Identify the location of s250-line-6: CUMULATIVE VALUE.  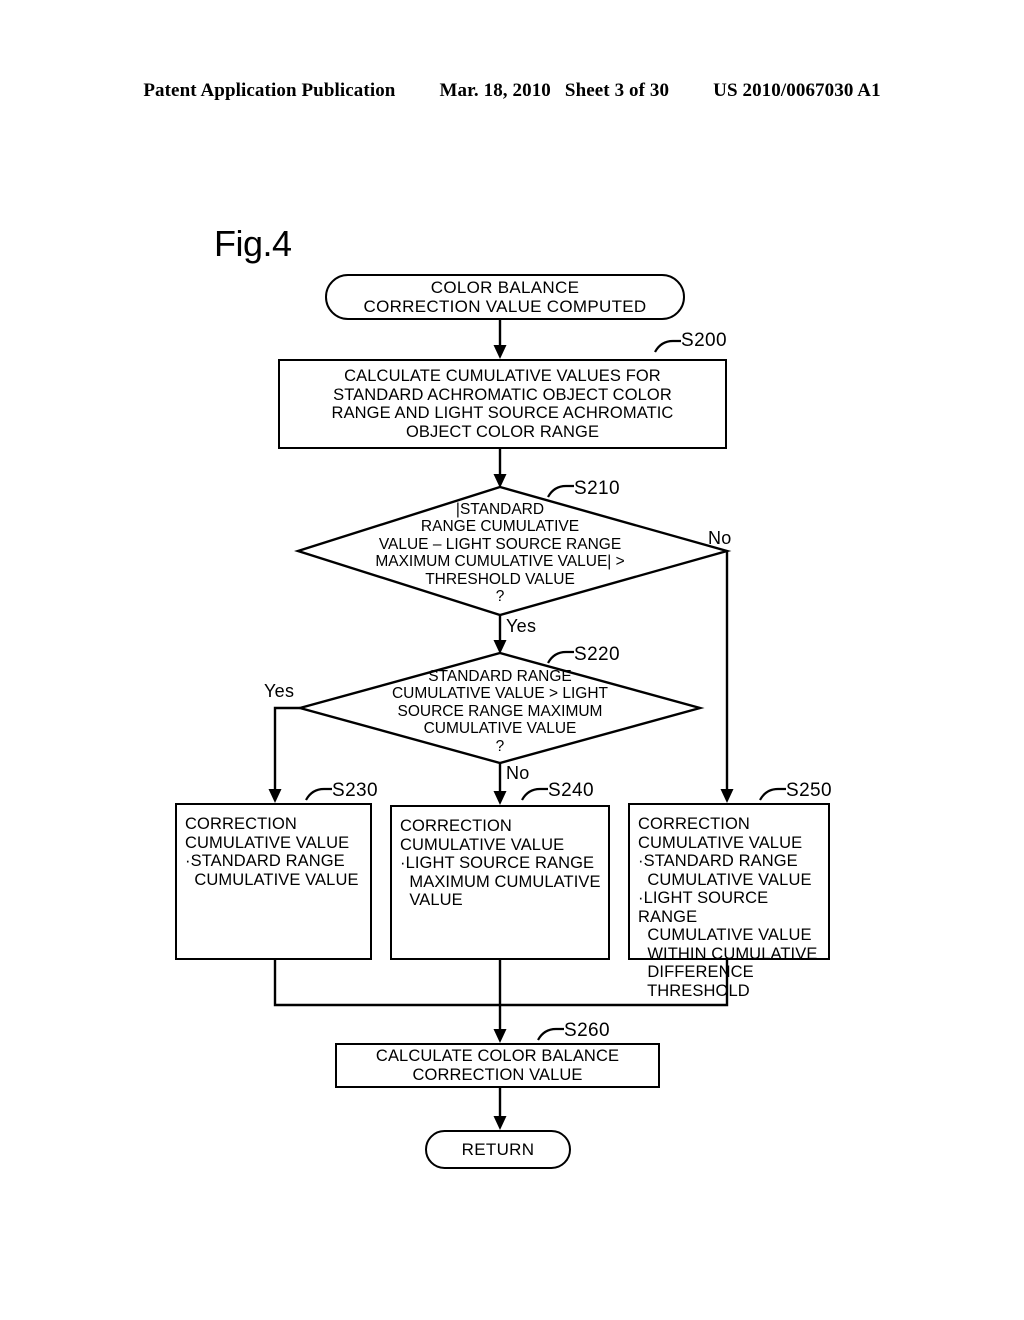
(725, 935).